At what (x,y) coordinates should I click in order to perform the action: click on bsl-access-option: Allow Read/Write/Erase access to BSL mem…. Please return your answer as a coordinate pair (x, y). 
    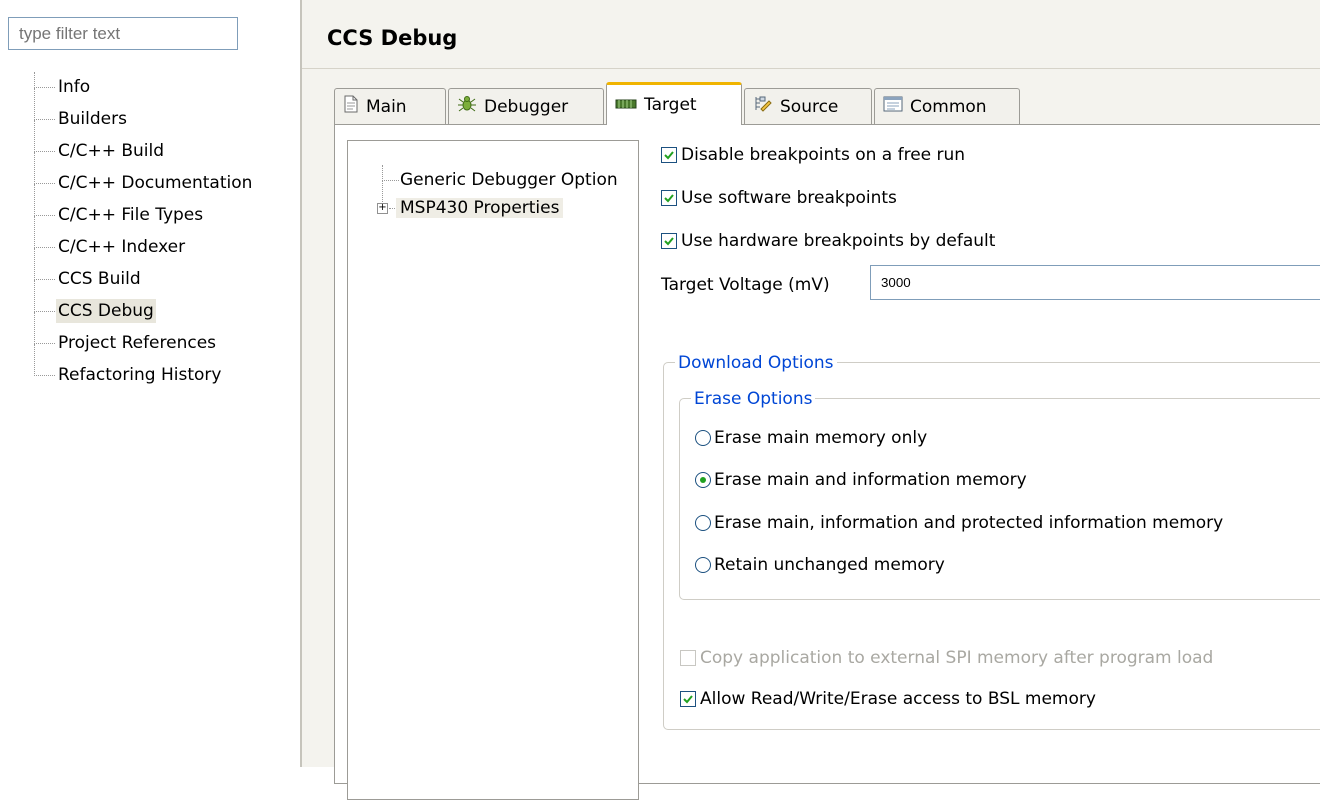
    Looking at the image, I should click on (888, 699).